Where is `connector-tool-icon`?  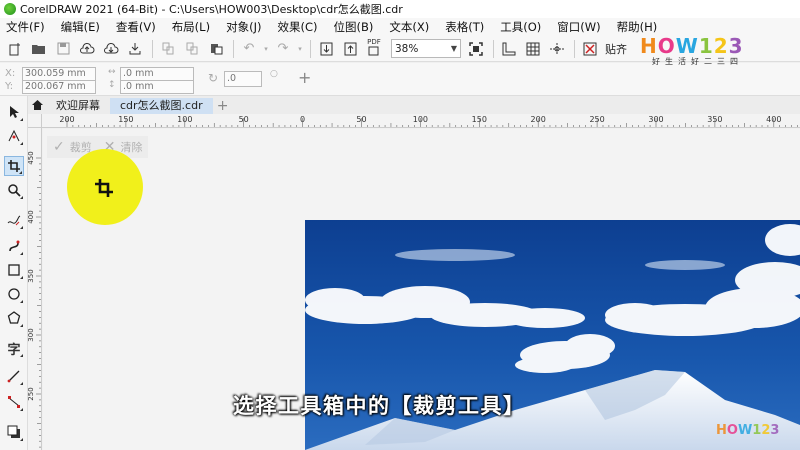 connector-tool-icon is located at coordinates (14, 402).